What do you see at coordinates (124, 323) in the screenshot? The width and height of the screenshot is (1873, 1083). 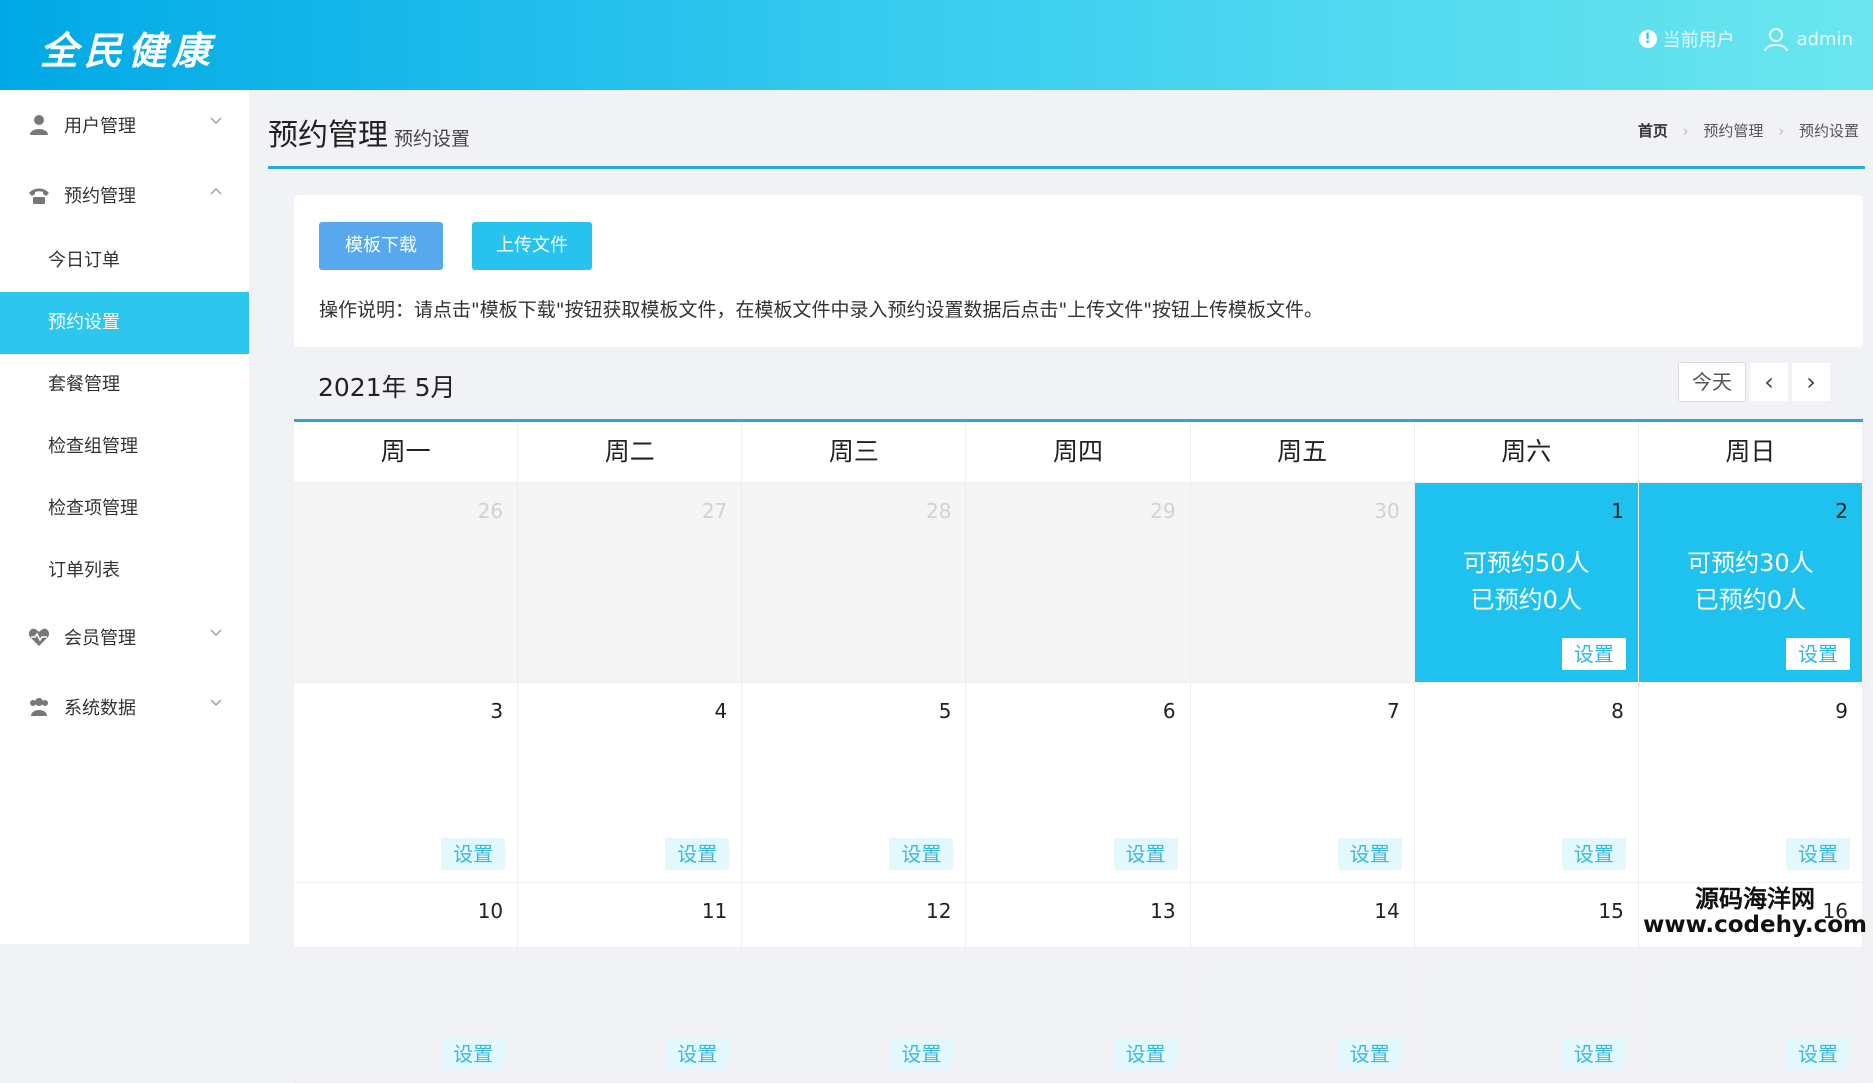 I see `sidebar-item-appointment-settings: 预约设置` at bounding box center [124, 323].